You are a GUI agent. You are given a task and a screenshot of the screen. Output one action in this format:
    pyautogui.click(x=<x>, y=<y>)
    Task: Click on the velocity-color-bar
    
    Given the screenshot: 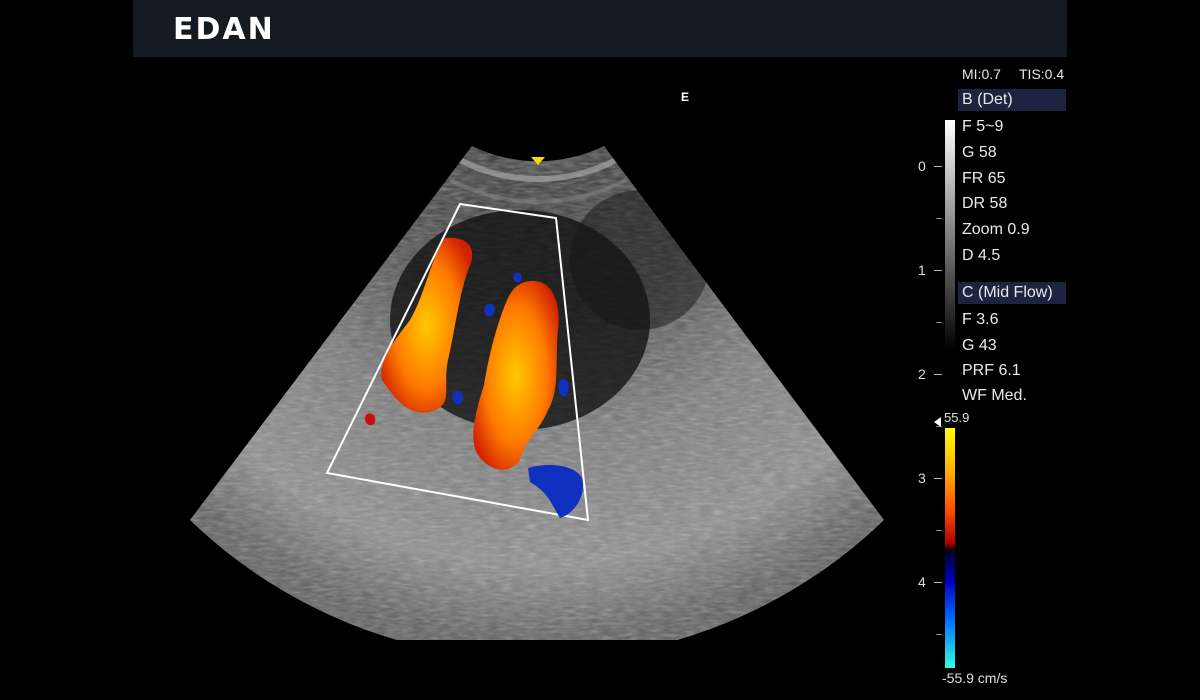 What is the action you would take?
    pyautogui.click(x=950, y=548)
    